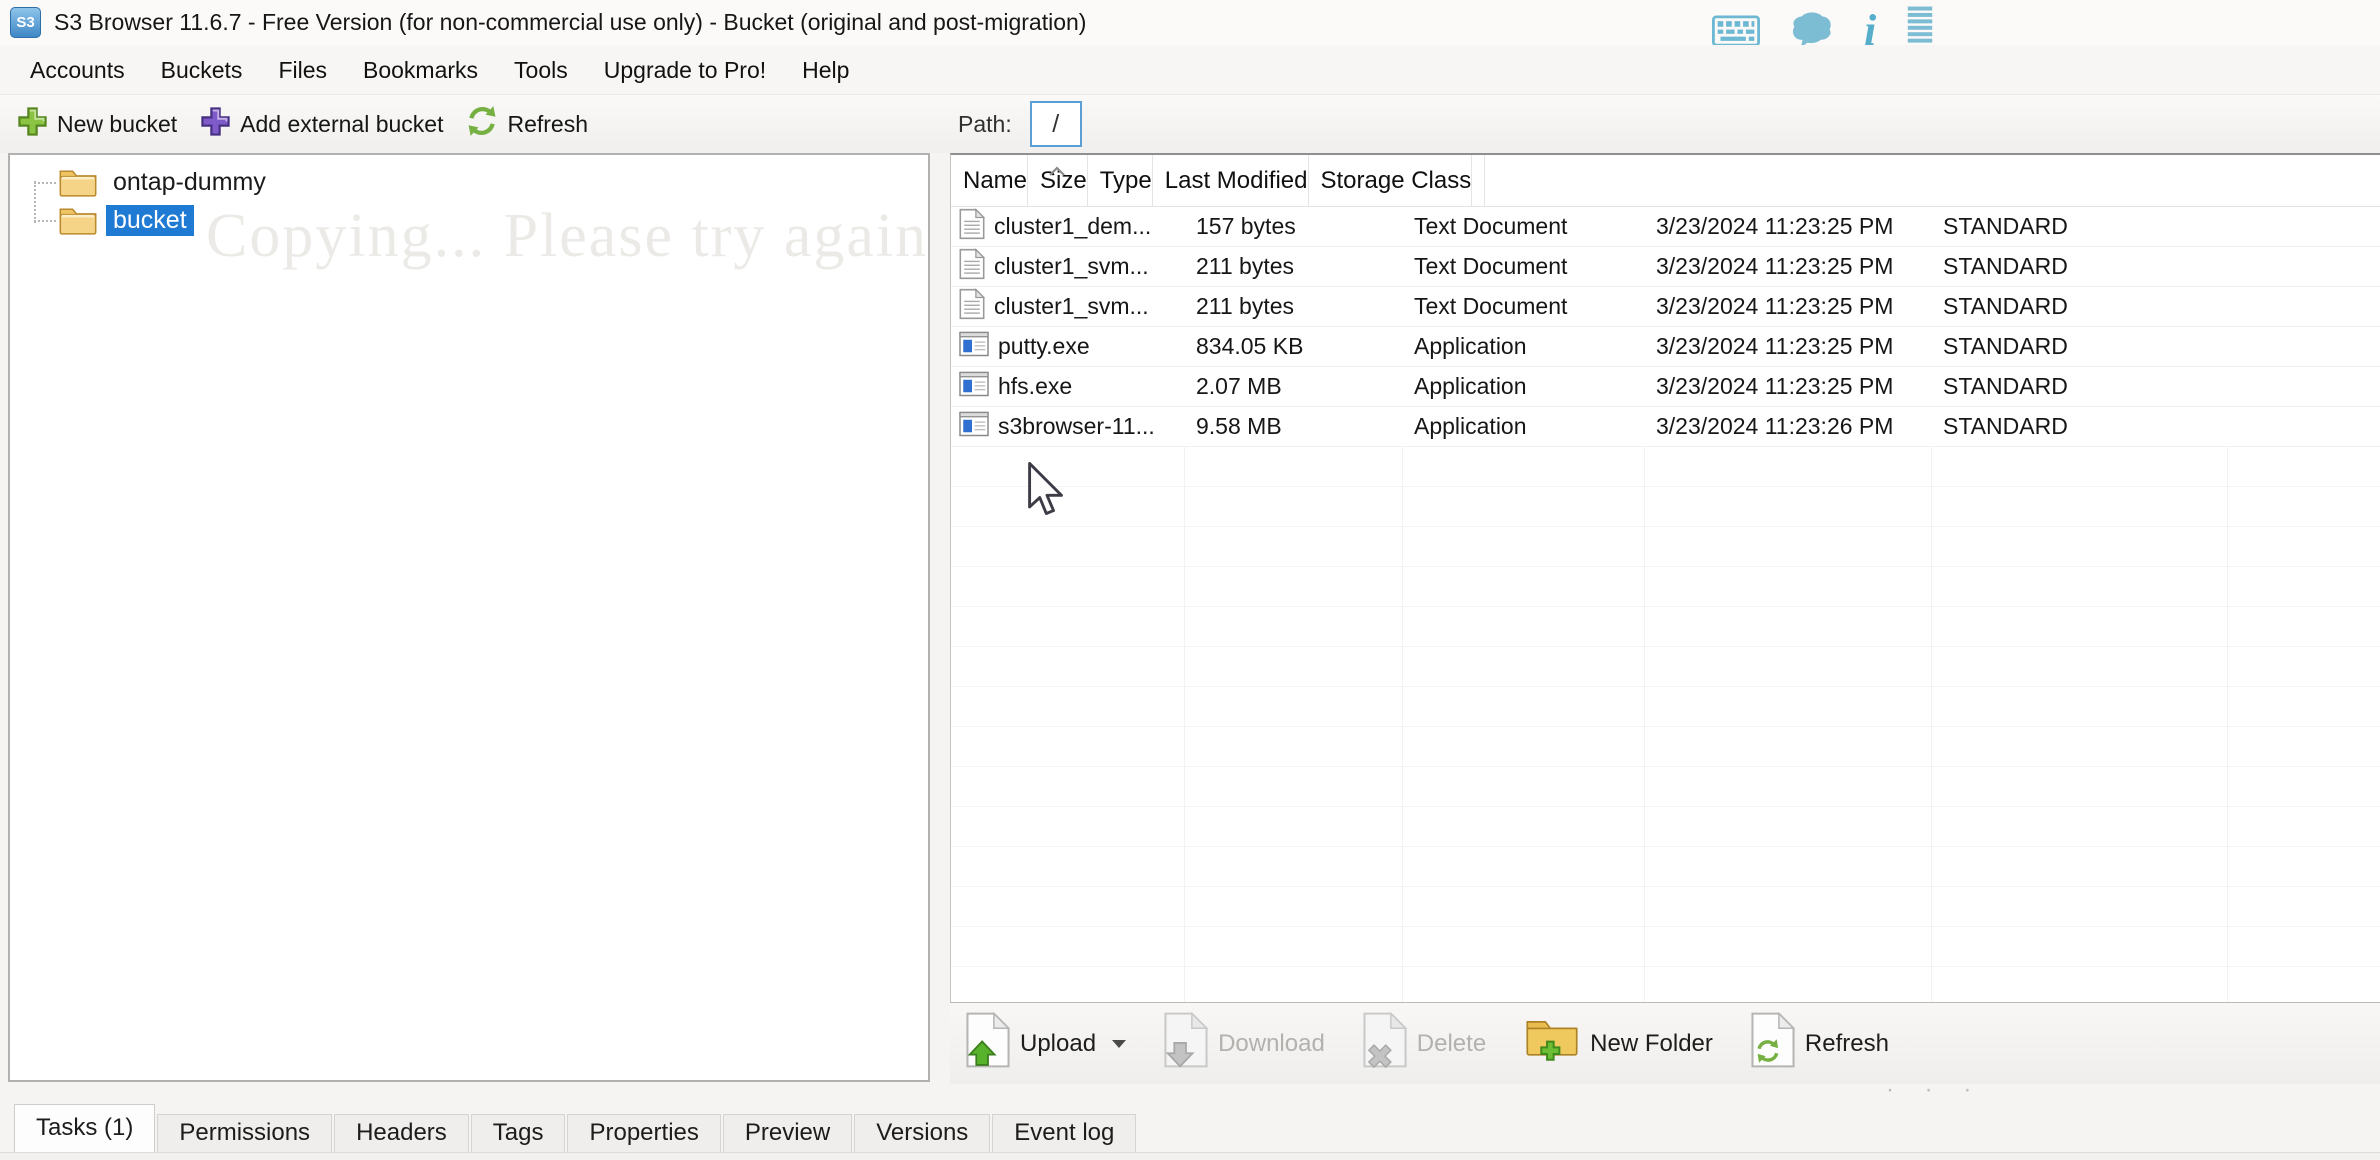 The height and width of the screenshot is (1160, 2380). Describe the element at coordinates (1651, 1043) in the screenshot. I see `new-folder-label: New Folder` at that location.